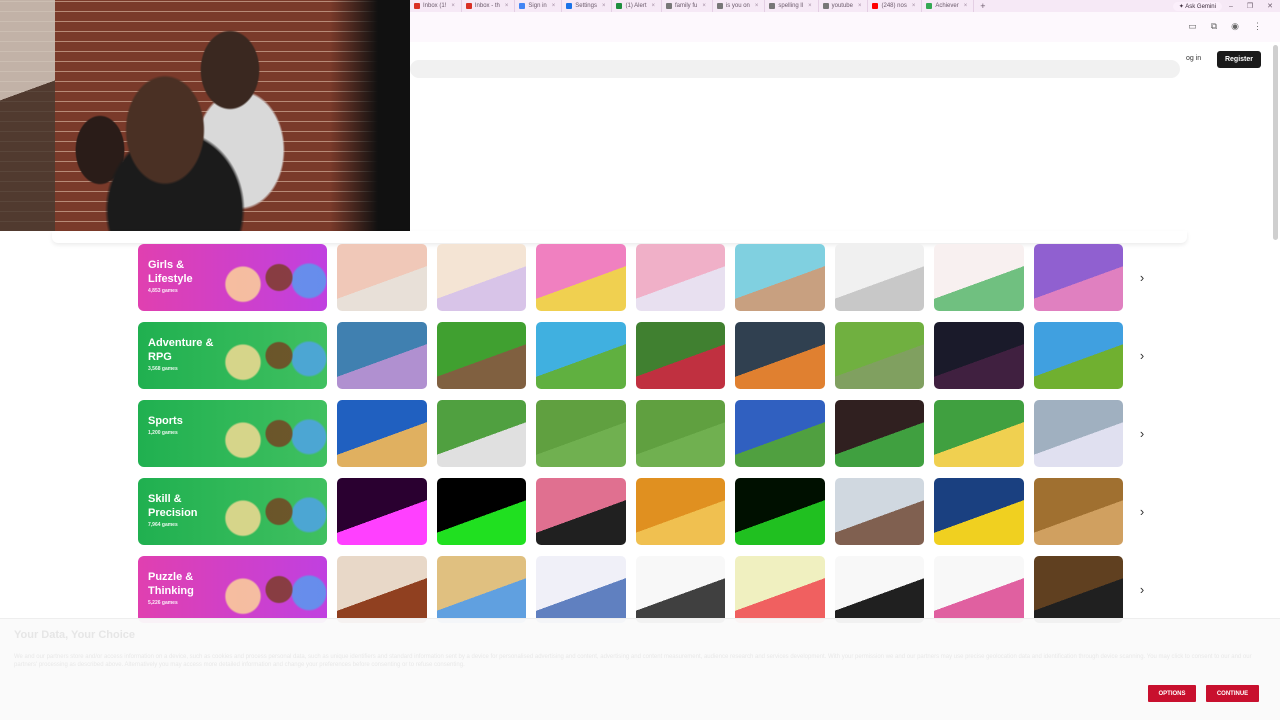 Image resolution: width=1280 pixels, height=720 pixels. I want to click on new-tab-button: +, so click(982, 6).